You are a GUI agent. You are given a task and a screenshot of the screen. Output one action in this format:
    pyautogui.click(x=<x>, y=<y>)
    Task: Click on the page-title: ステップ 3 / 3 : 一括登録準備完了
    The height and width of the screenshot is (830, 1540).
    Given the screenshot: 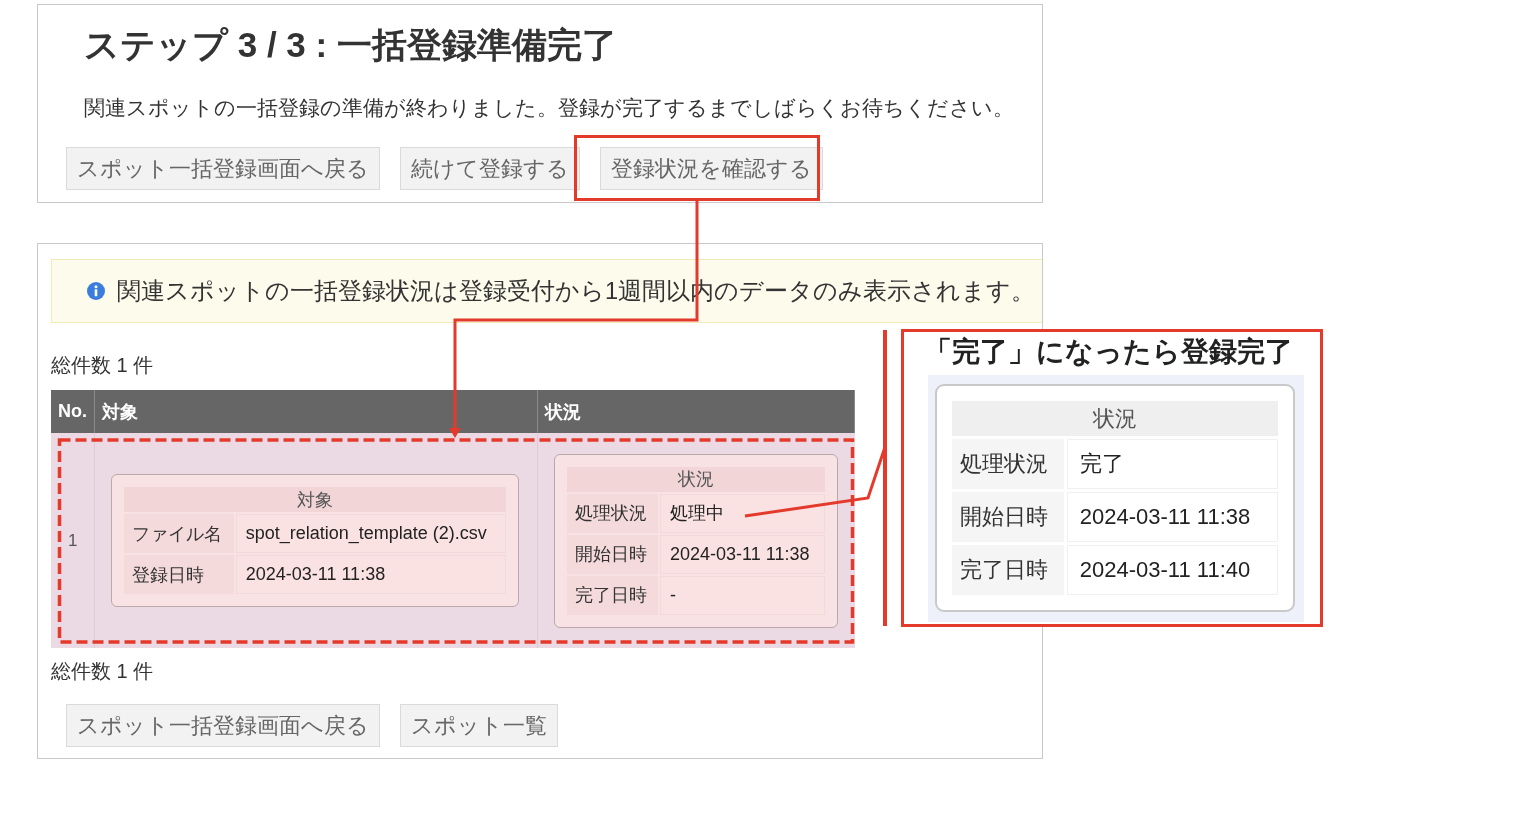 What is the action you would take?
    pyautogui.click(x=351, y=45)
    